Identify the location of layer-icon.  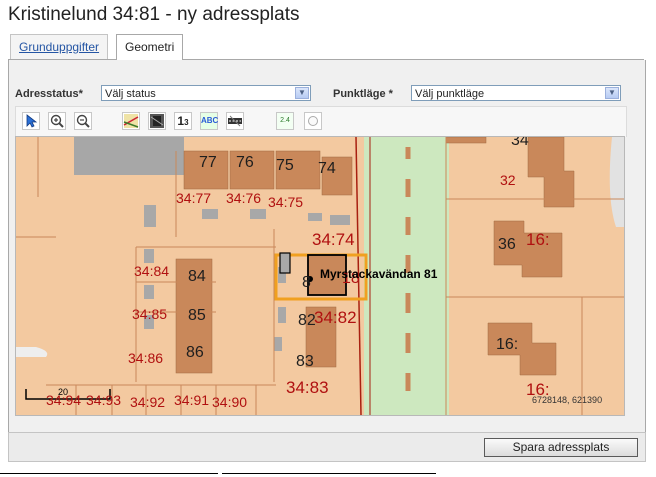
(157, 121).